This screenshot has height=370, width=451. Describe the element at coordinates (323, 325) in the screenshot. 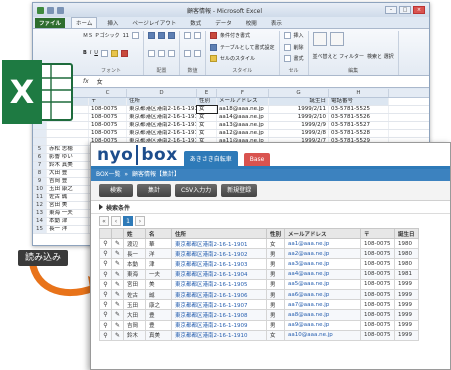

I see `cell-email-link: aa9@aaa.ne.jp` at that location.